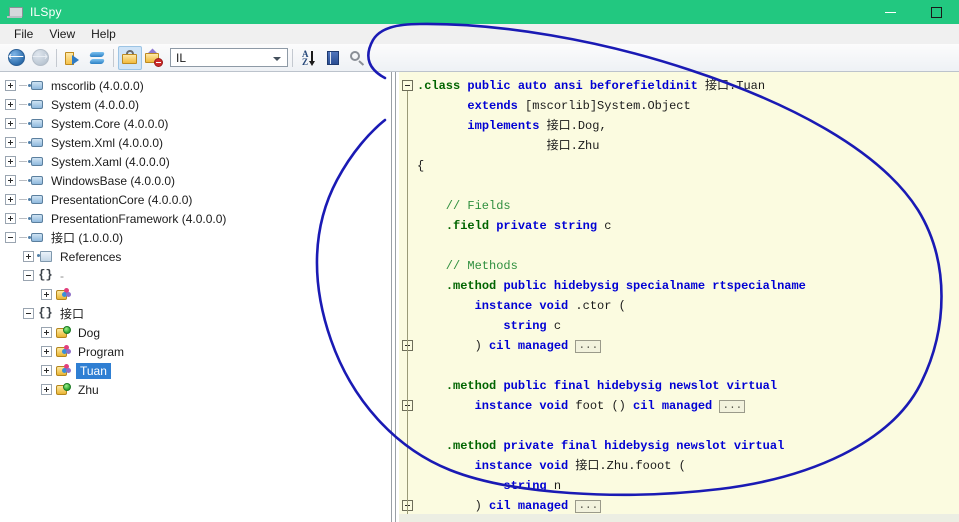 The height and width of the screenshot is (522, 959). Describe the element at coordinates (15, 12) in the screenshot. I see `application-window-icon` at that location.